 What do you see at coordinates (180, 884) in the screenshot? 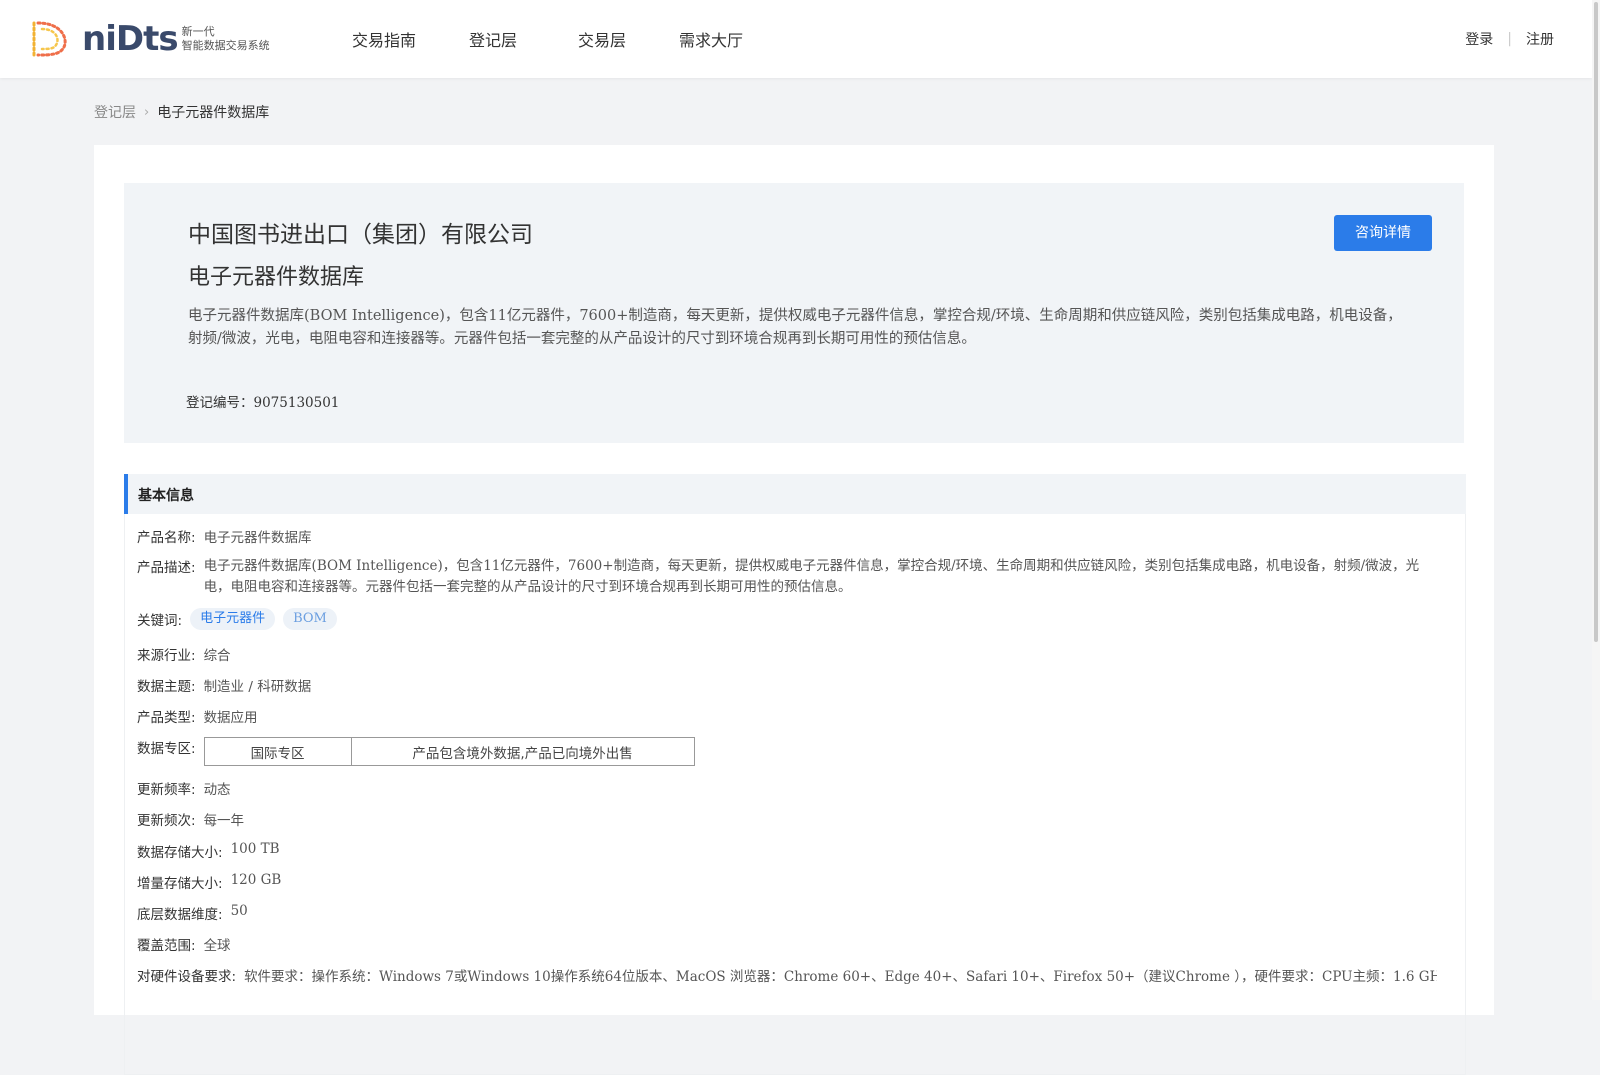
I see `info-label: 增量存储大小:` at bounding box center [180, 884].